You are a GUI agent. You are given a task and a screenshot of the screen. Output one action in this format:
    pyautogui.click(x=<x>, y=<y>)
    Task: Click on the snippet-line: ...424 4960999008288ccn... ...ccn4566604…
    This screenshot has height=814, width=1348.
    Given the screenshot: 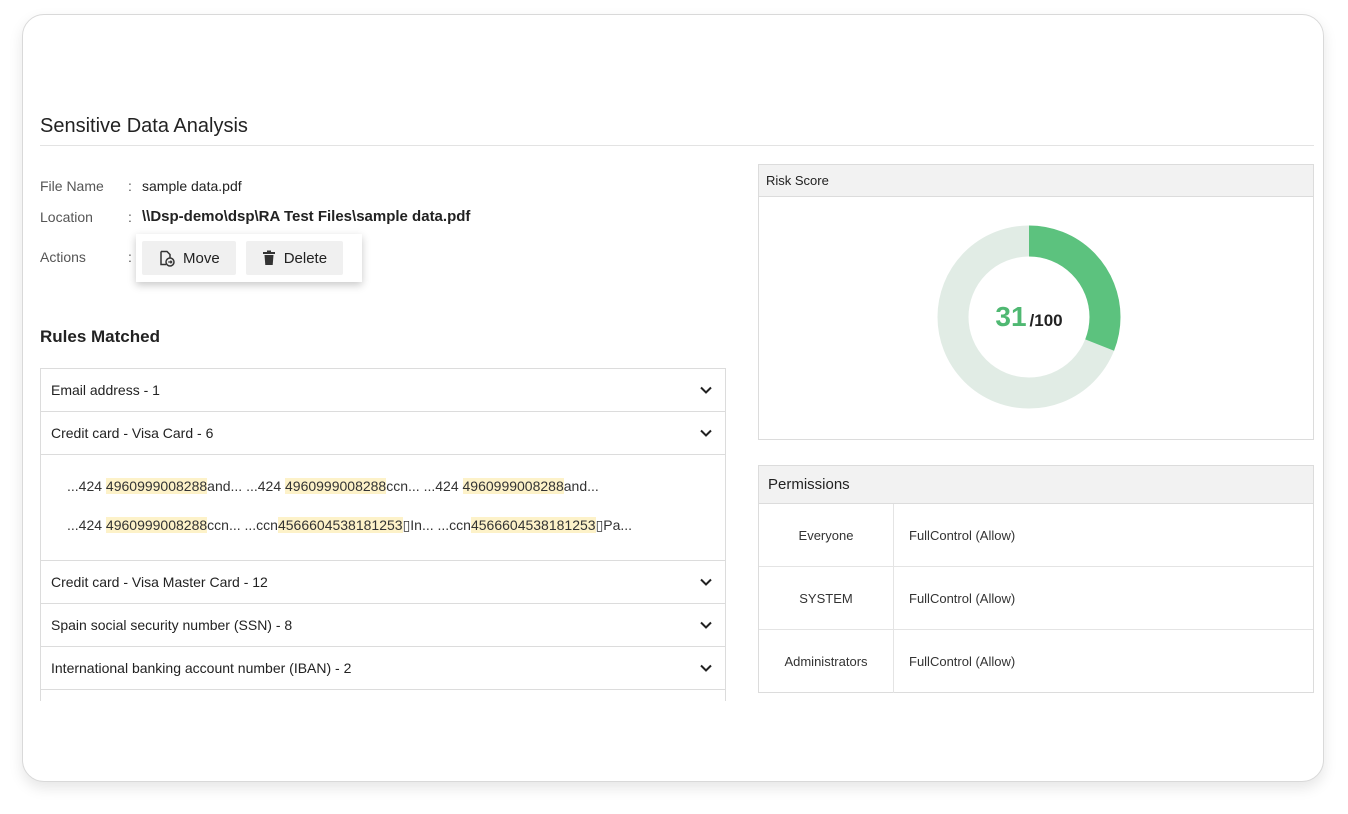 What is the action you would take?
    pyautogui.click(x=396, y=525)
    